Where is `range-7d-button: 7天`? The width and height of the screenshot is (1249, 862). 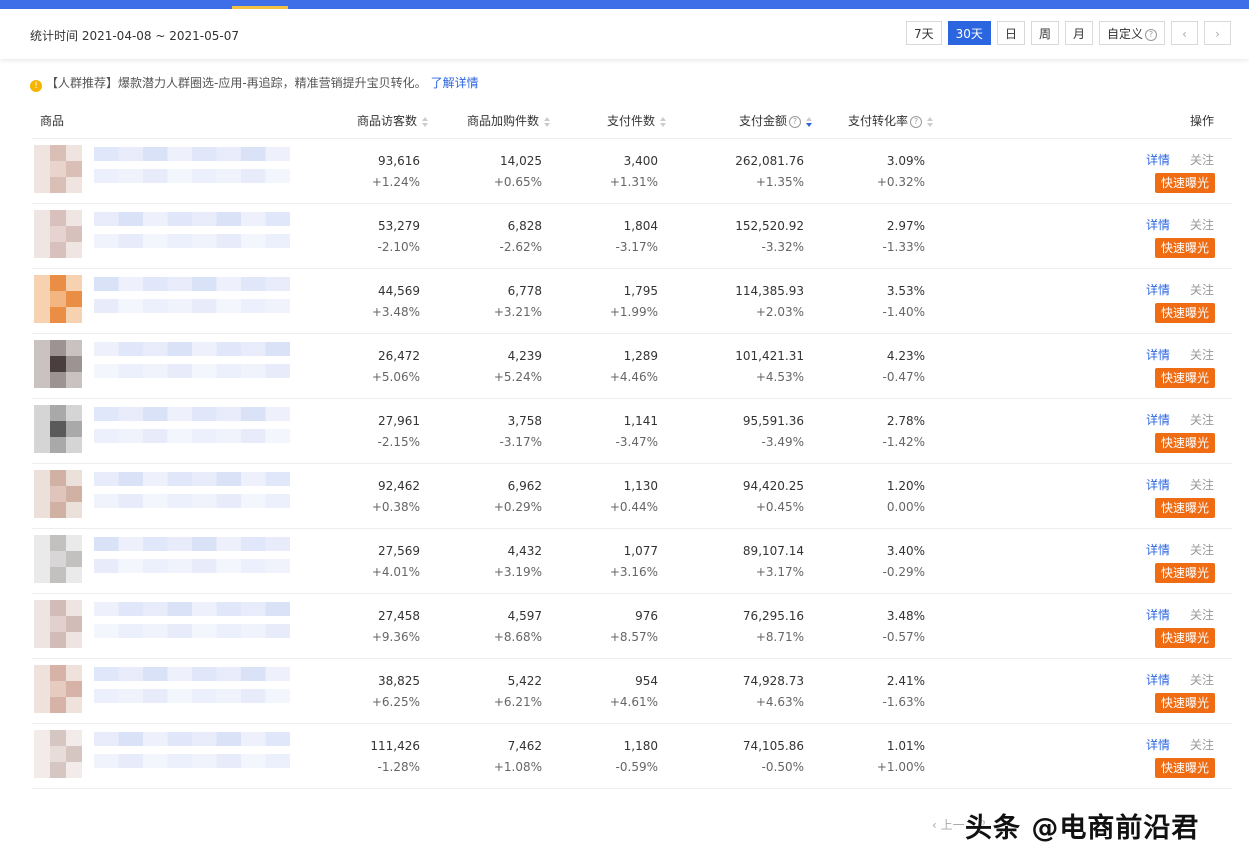 range-7d-button: 7天 is located at coordinates (924, 33).